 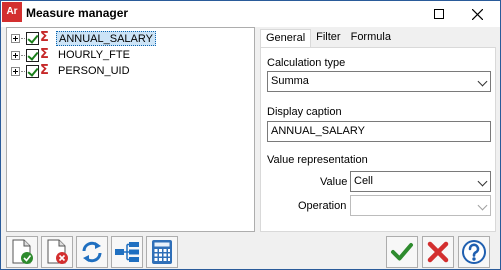 I want to click on tab-filter: Filter, so click(x=328, y=38).